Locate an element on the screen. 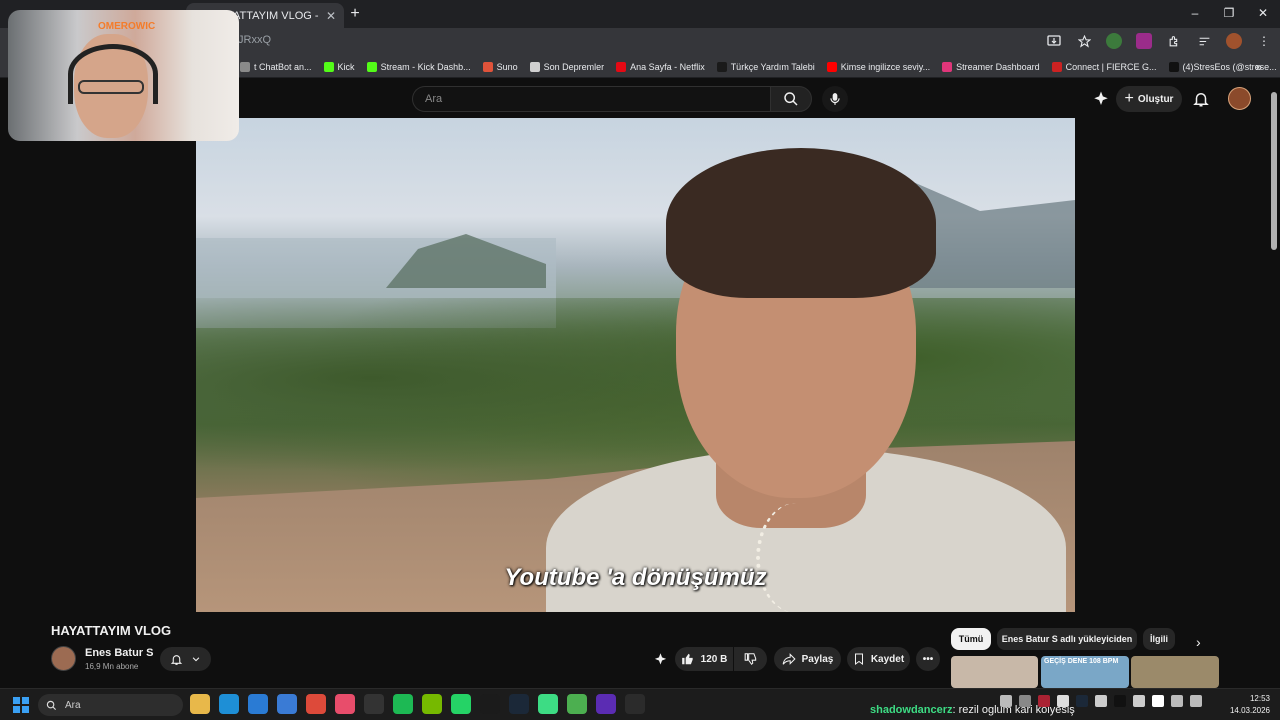  window-controls: – ❐ ✕ is located at coordinates (1229, 13).